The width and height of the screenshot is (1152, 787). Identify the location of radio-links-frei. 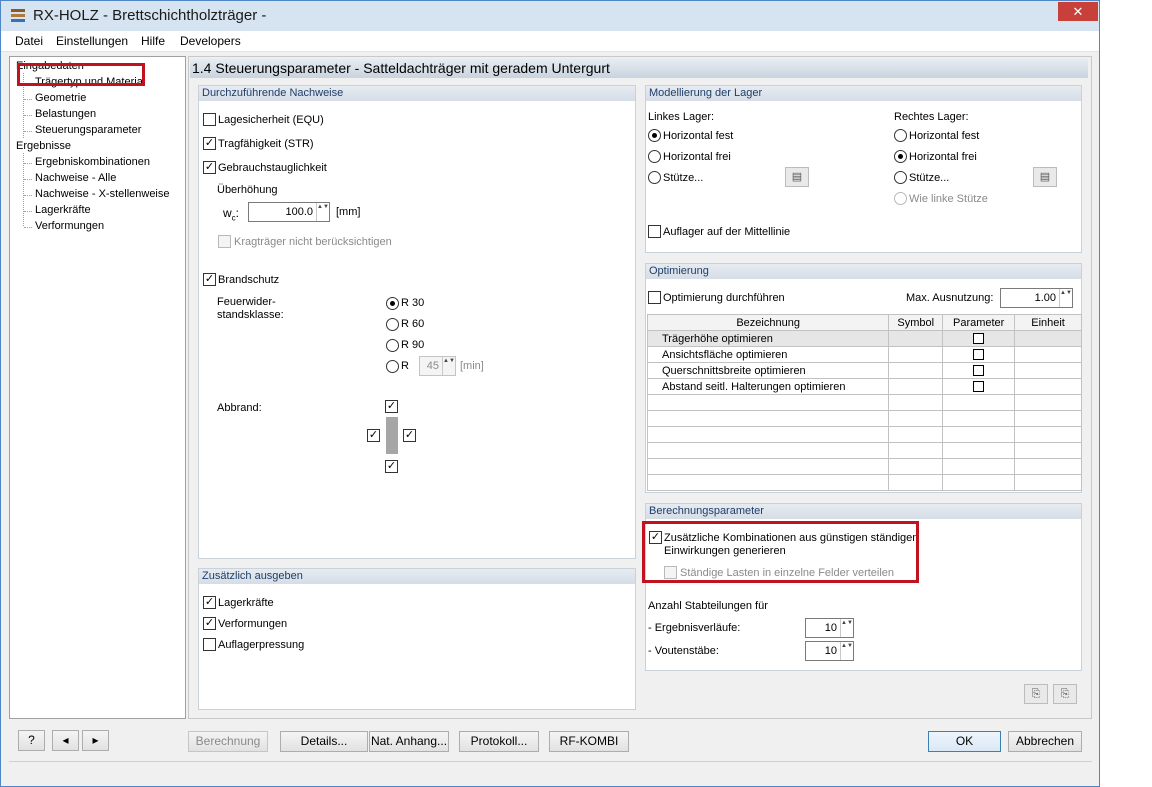
(654, 156).